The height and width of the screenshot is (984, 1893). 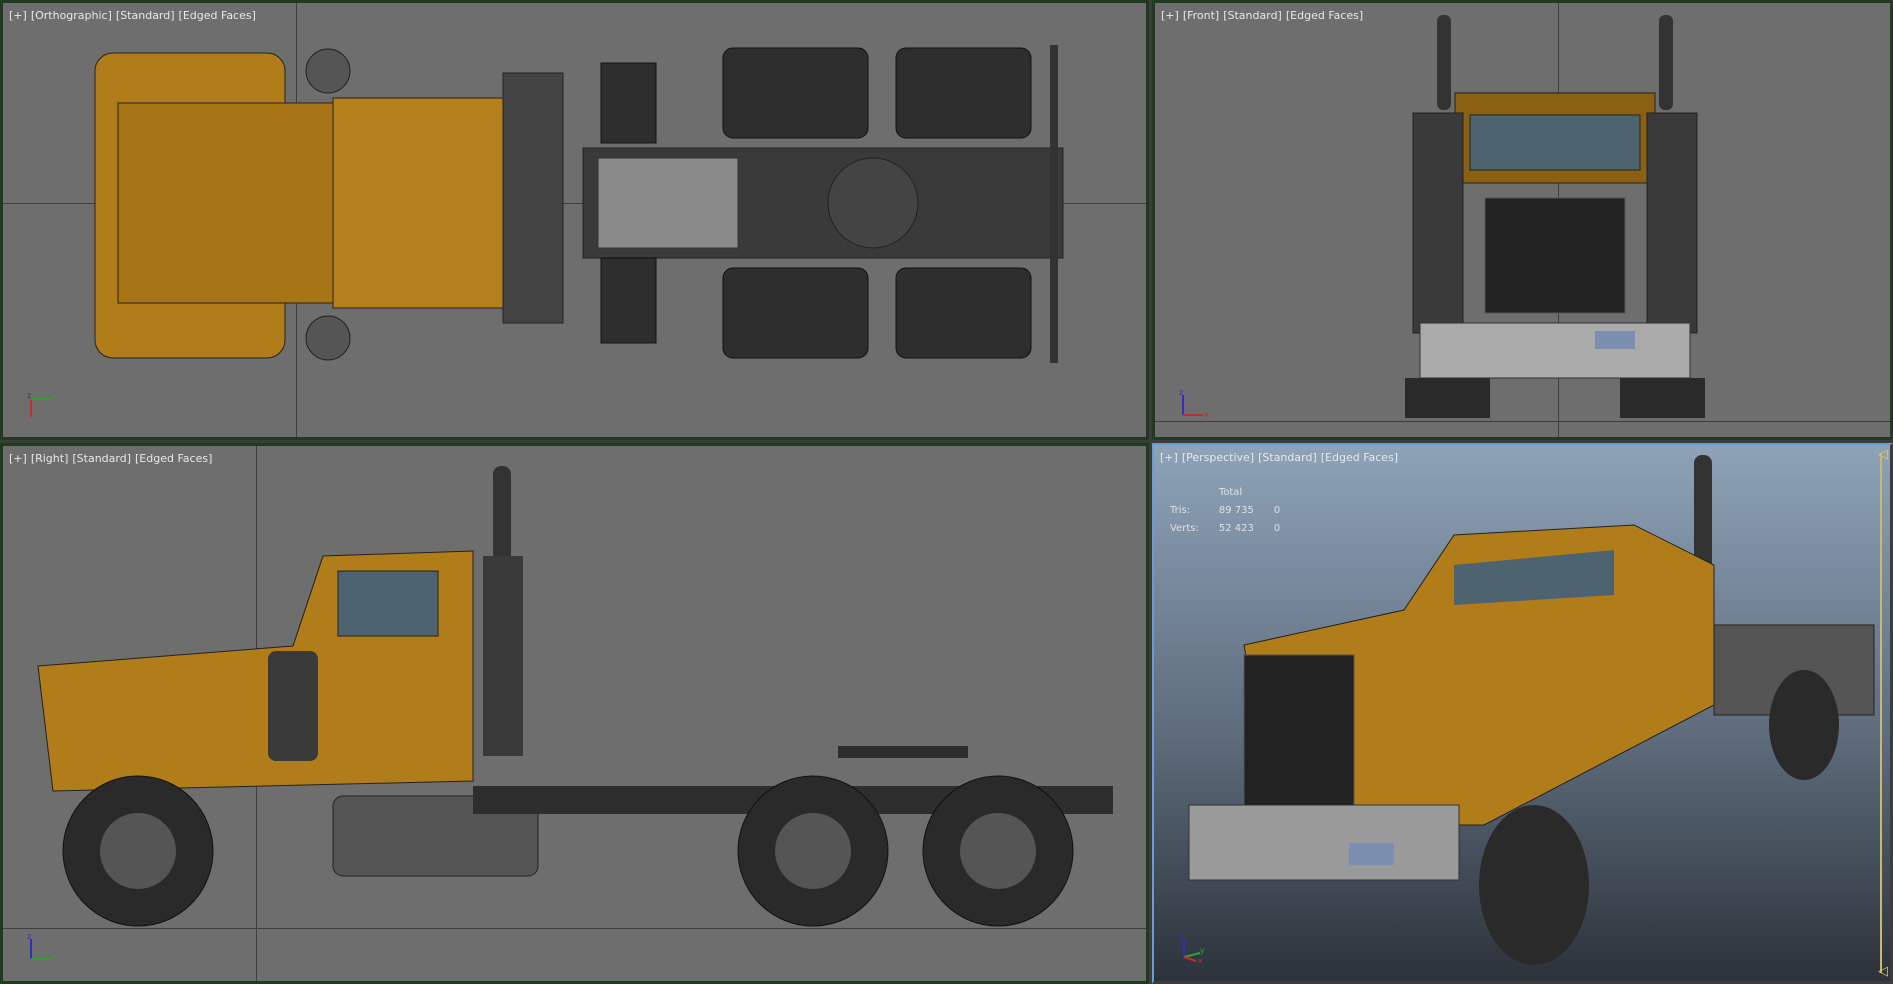 I want to click on slider-bottom-handle-icon: ◁, so click(x=1883, y=971).